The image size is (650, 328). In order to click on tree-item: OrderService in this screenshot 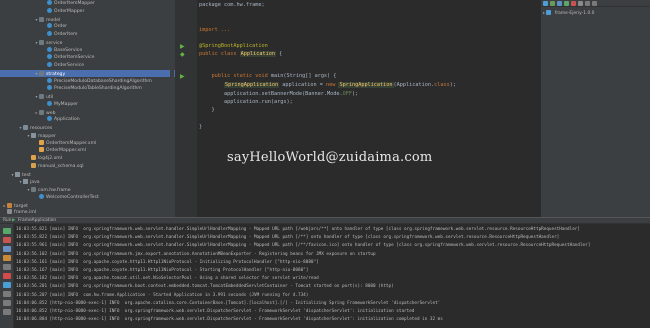, I will do `click(87, 66)`.